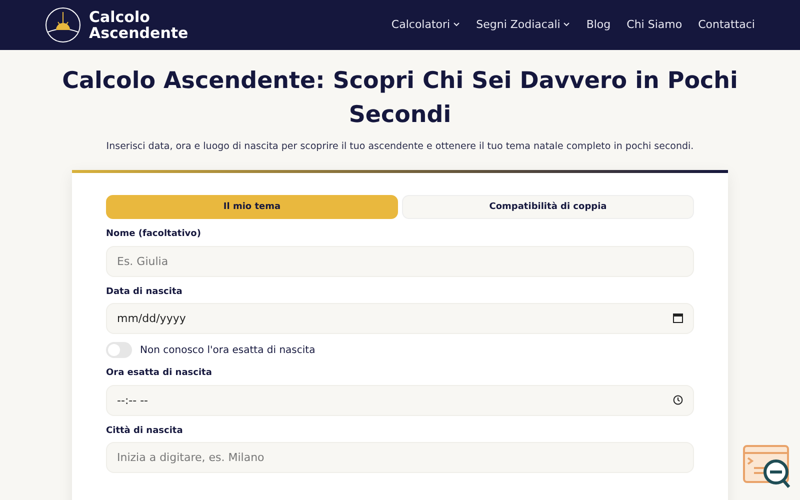 The width and height of the screenshot is (800, 500). What do you see at coordinates (767, 467) in the screenshot?
I see `search-window-icon` at bounding box center [767, 467].